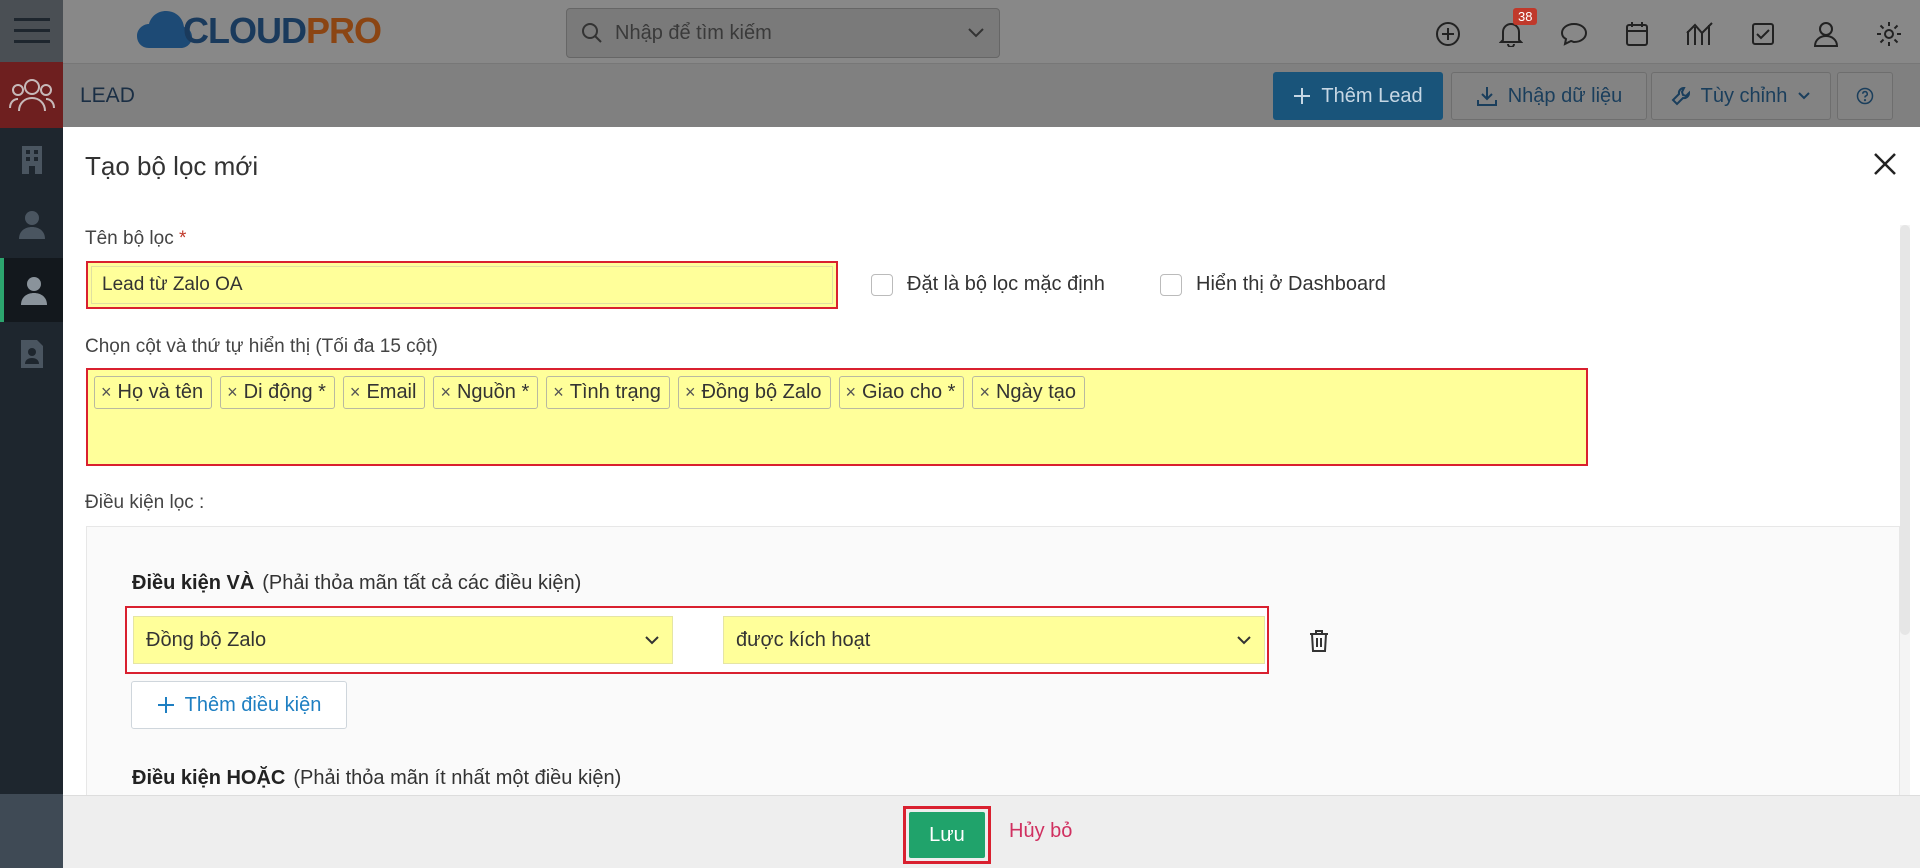 Image resolution: width=1920 pixels, height=868 pixels. I want to click on notifications-button: 38, so click(1510, 31).